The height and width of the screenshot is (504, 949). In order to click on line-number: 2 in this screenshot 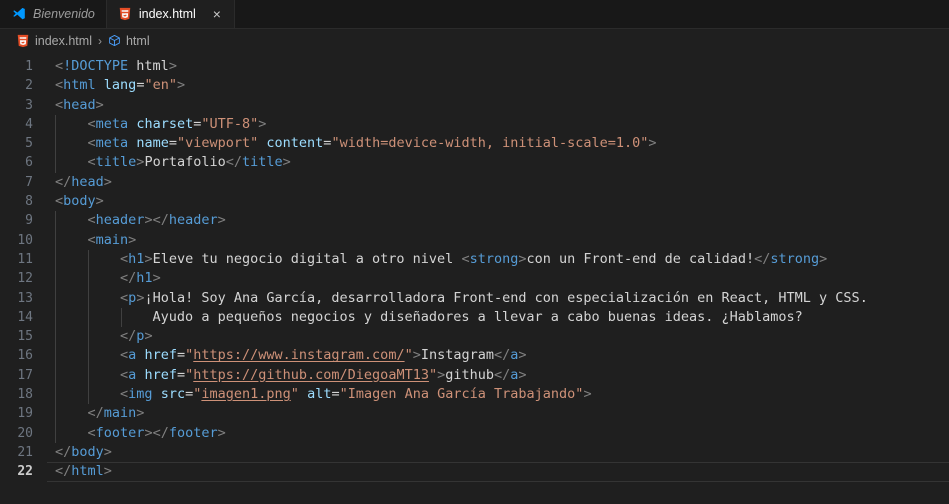, I will do `click(29, 86)`.